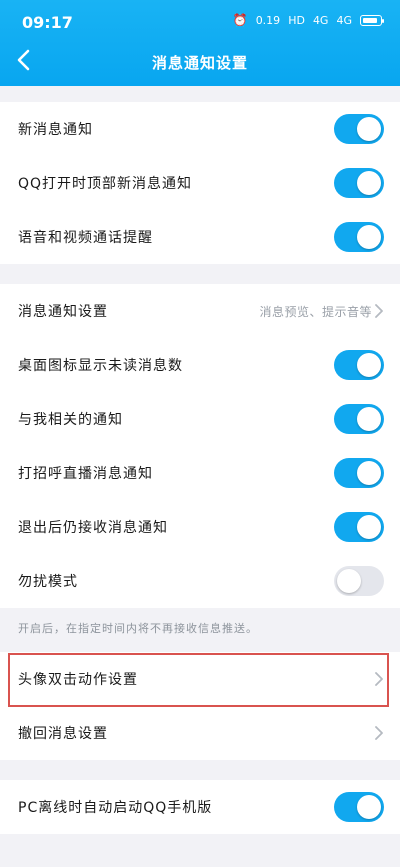  Describe the element at coordinates (199, 63) in the screenshot. I see `page-title: 消息通知设置` at that location.